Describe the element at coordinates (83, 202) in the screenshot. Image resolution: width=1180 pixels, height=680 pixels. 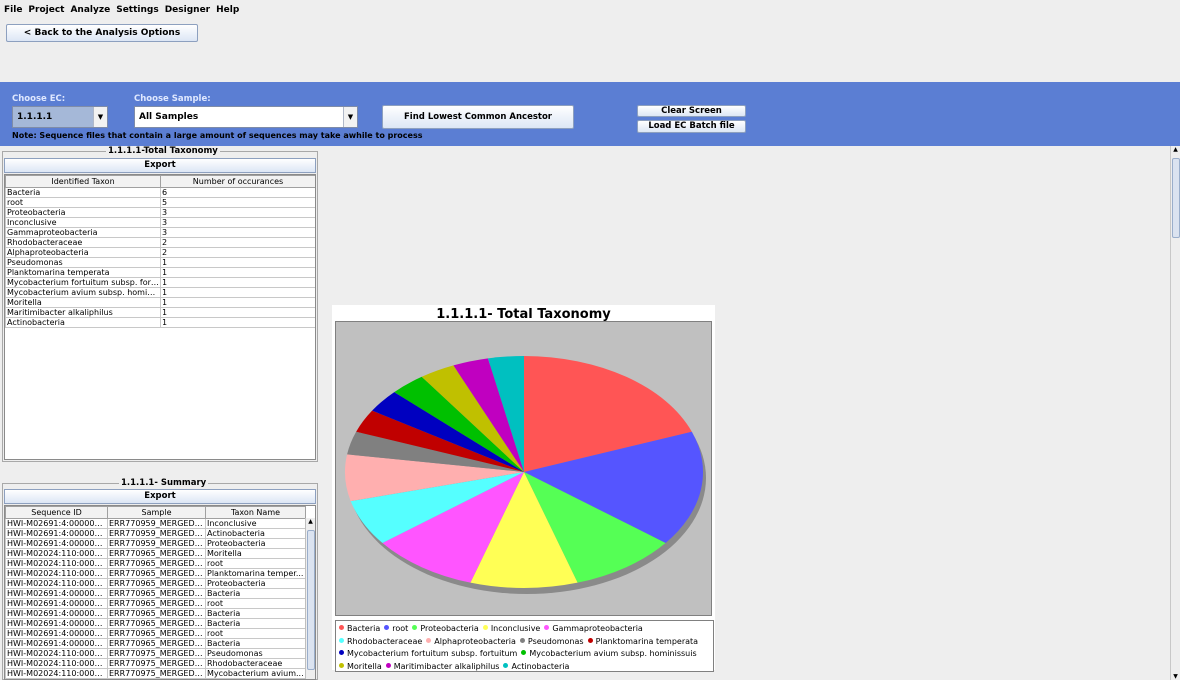
I see `table-cell: root` at that location.